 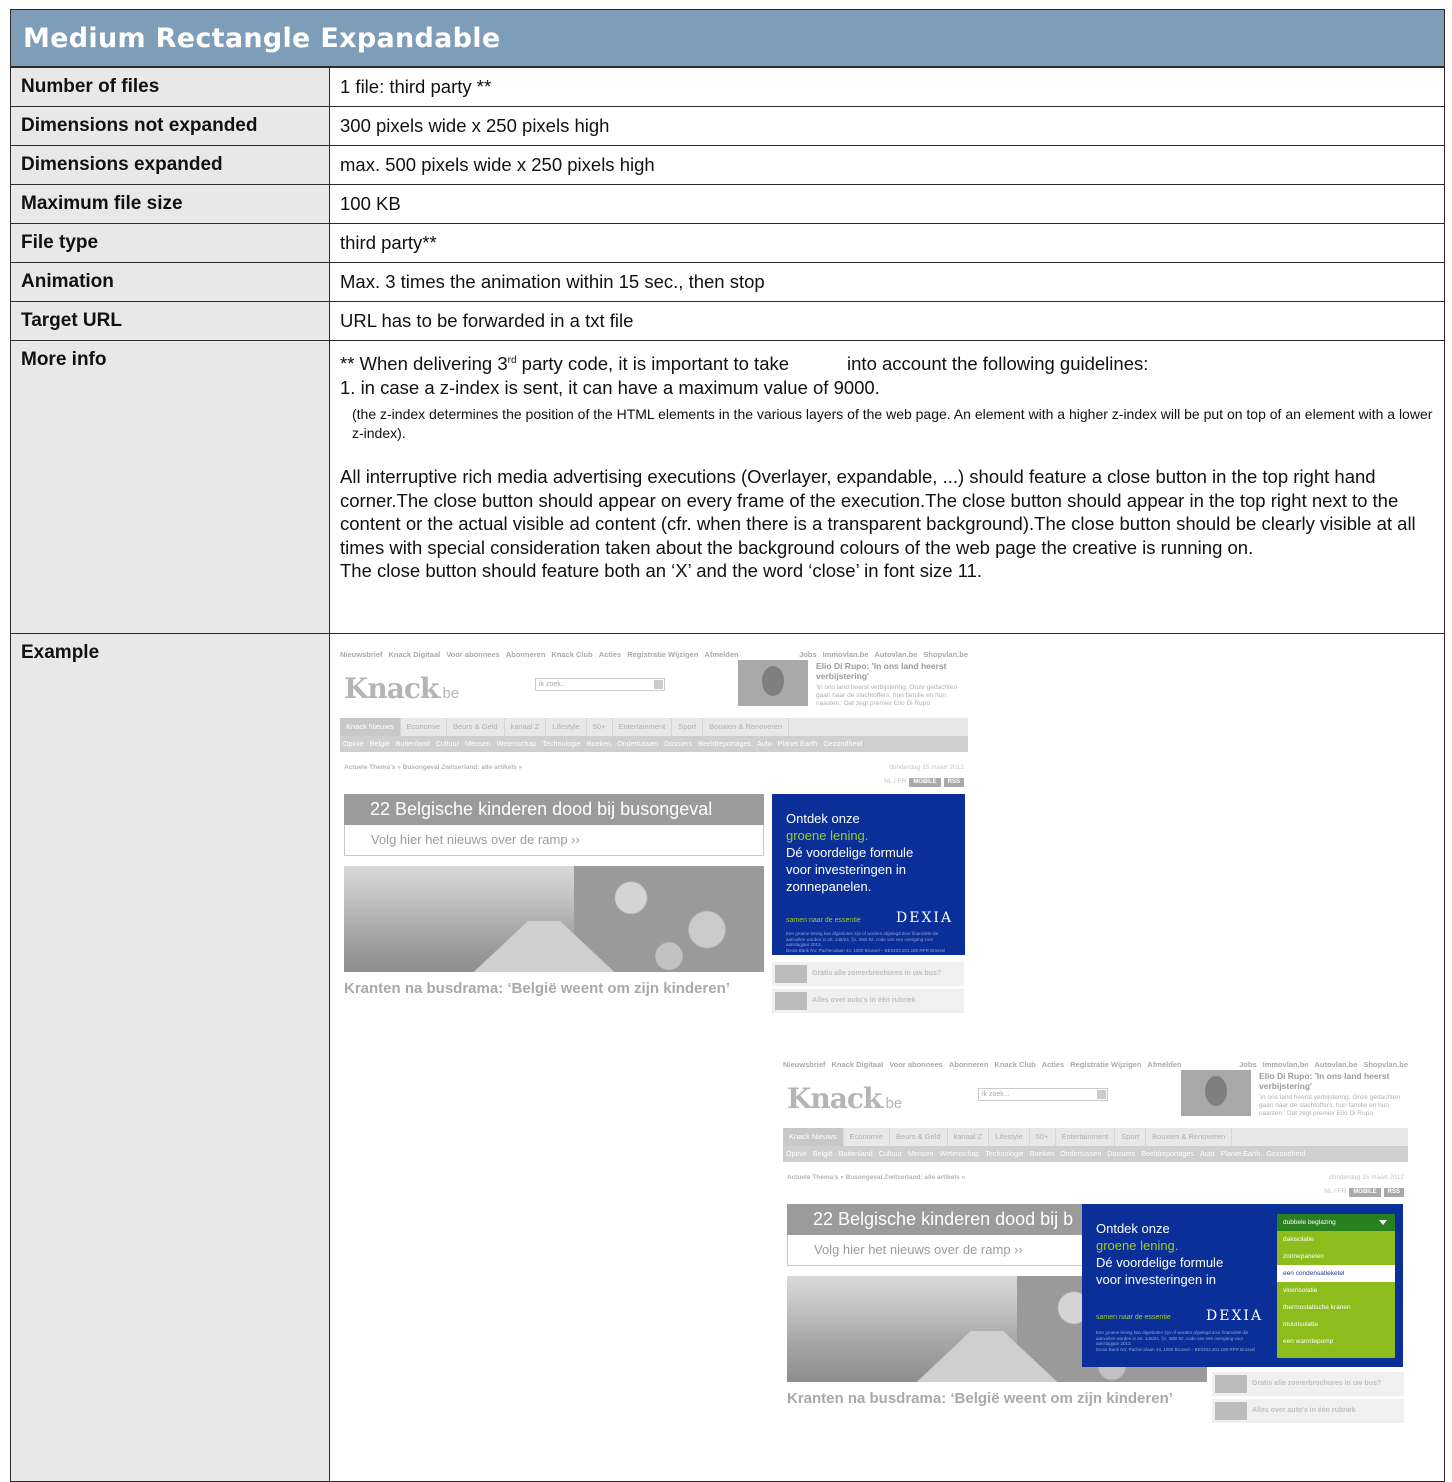 What do you see at coordinates (1336, 1341) in the screenshot?
I see `option-item: een warmtepomp` at bounding box center [1336, 1341].